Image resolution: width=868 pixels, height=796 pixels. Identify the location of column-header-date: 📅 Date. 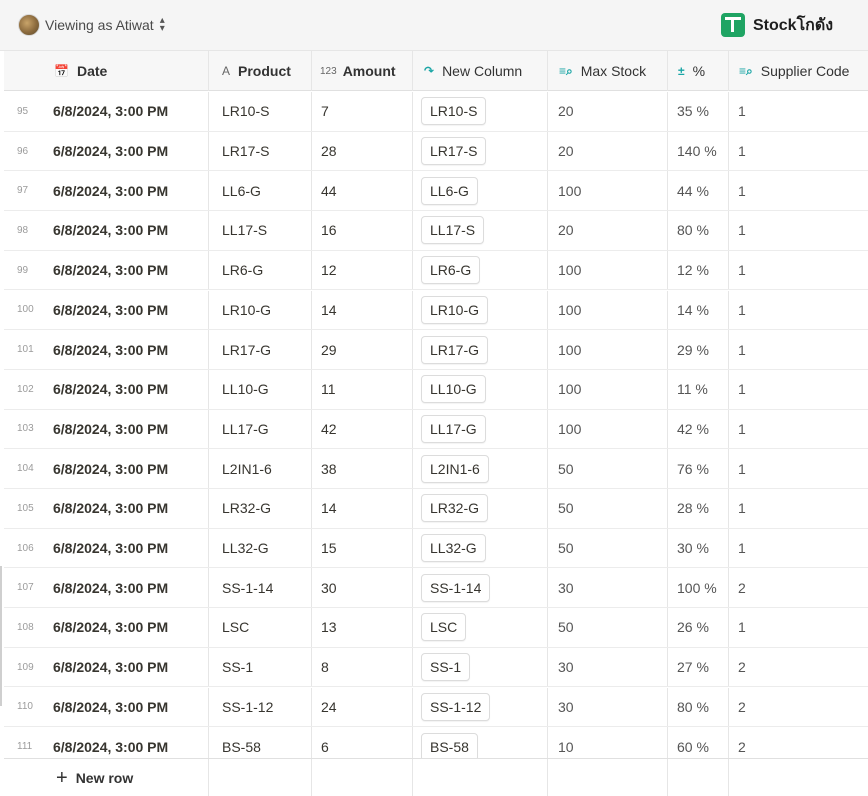
(106, 71).